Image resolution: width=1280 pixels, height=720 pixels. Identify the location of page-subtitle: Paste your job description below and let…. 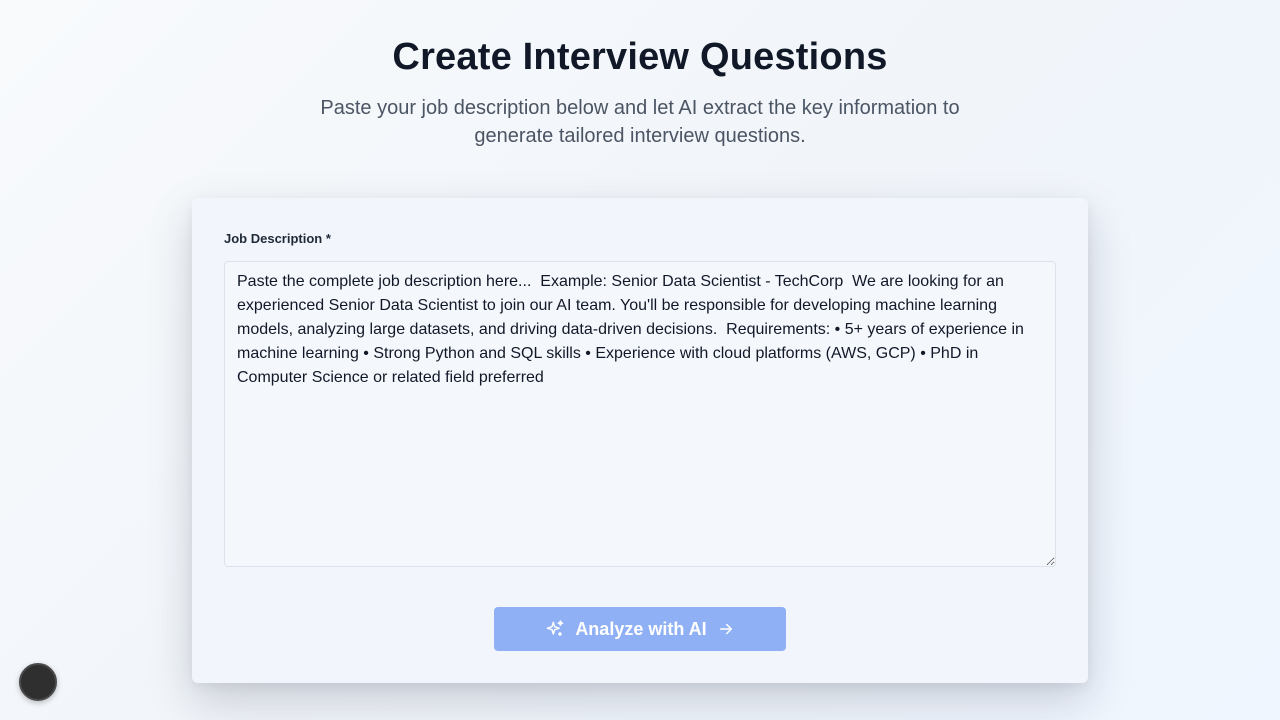
(640, 122).